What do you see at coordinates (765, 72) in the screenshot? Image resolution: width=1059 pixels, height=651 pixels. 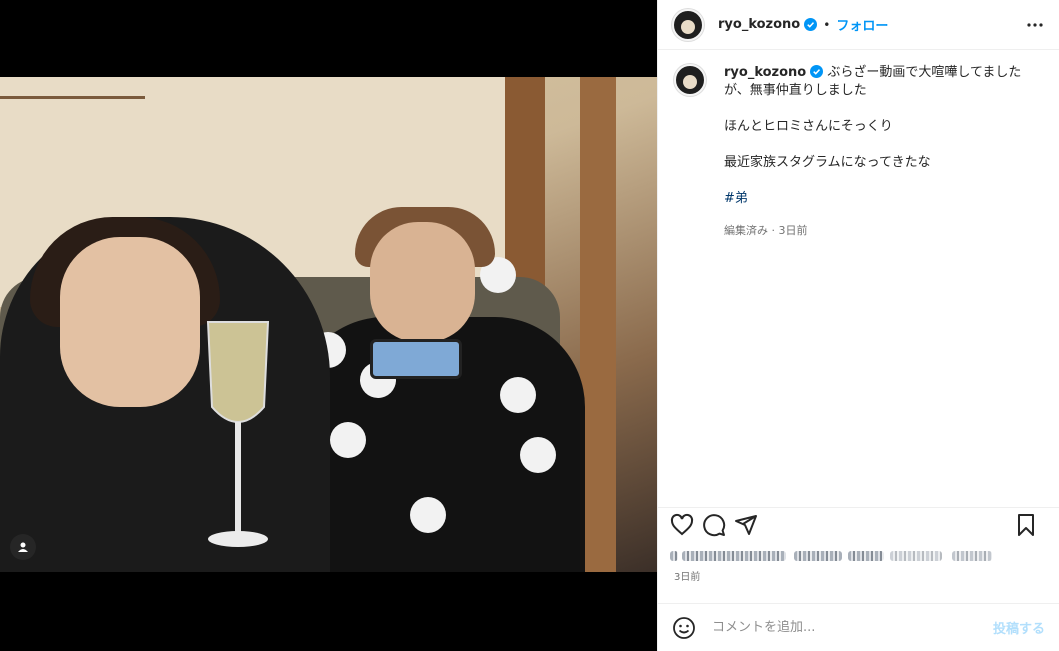 I see `caption-username: ryo_kozono` at bounding box center [765, 72].